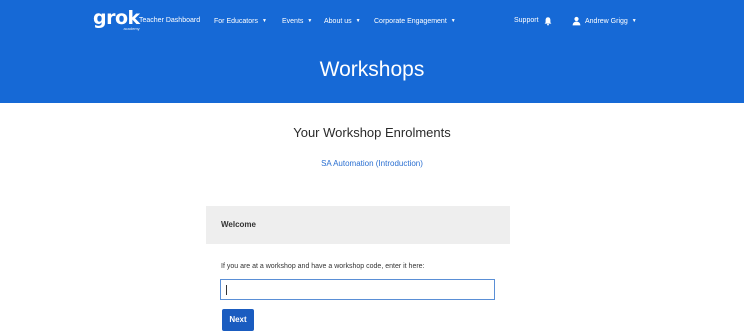 The image size is (744, 331). What do you see at coordinates (238, 320) in the screenshot?
I see `next-button: Next` at bounding box center [238, 320].